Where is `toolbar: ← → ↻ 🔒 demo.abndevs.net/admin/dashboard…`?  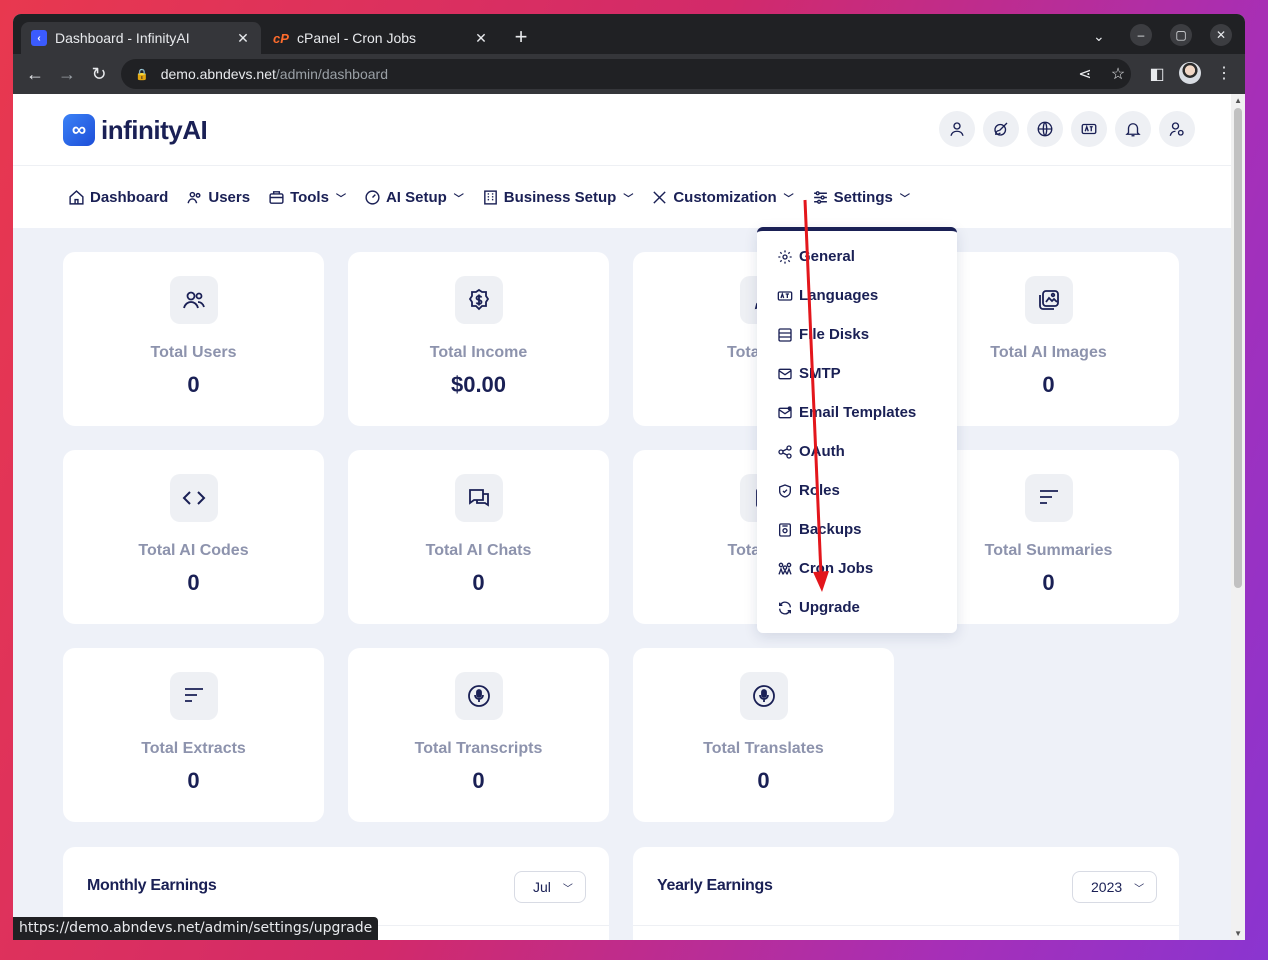 toolbar: ← → ↻ 🔒 demo.abndevs.net/admin/dashboard… is located at coordinates (629, 74).